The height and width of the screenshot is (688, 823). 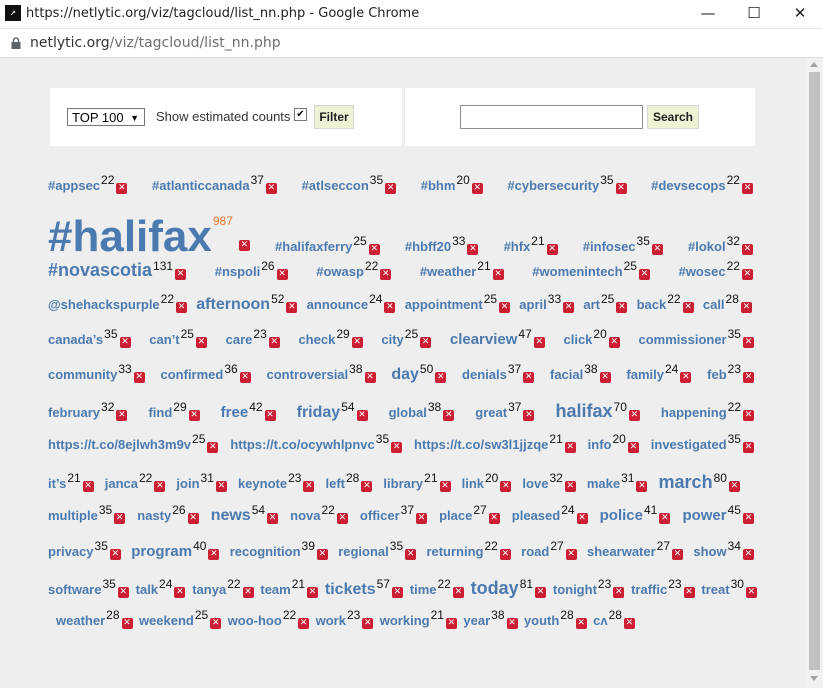 What do you see at coordinates (754, 14) in the screenshot?
I see `maximize-button: ☐` at bounding box center [754, 14].